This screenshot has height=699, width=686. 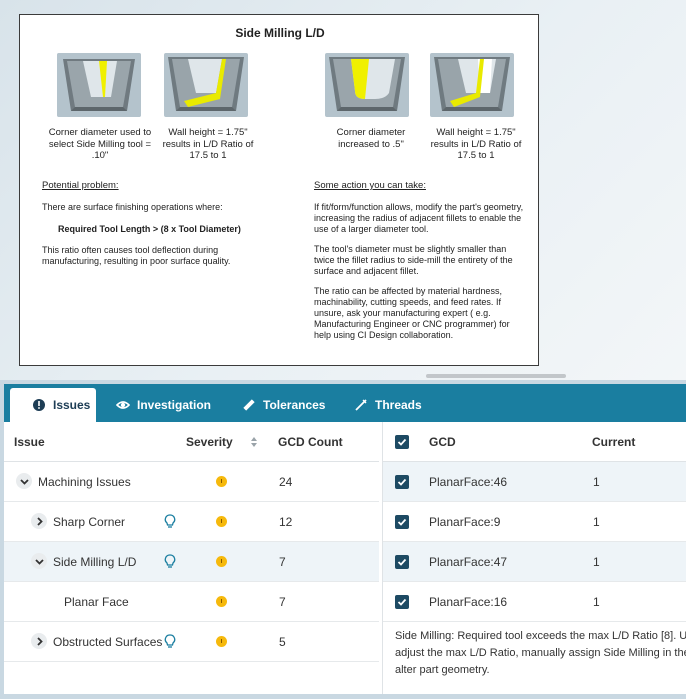 What do you see at coordinates (371, 138) in the screenshot?
I see `caption-corner-increased: Corner diameter increased to .5"` at bounding box center [371, 138].